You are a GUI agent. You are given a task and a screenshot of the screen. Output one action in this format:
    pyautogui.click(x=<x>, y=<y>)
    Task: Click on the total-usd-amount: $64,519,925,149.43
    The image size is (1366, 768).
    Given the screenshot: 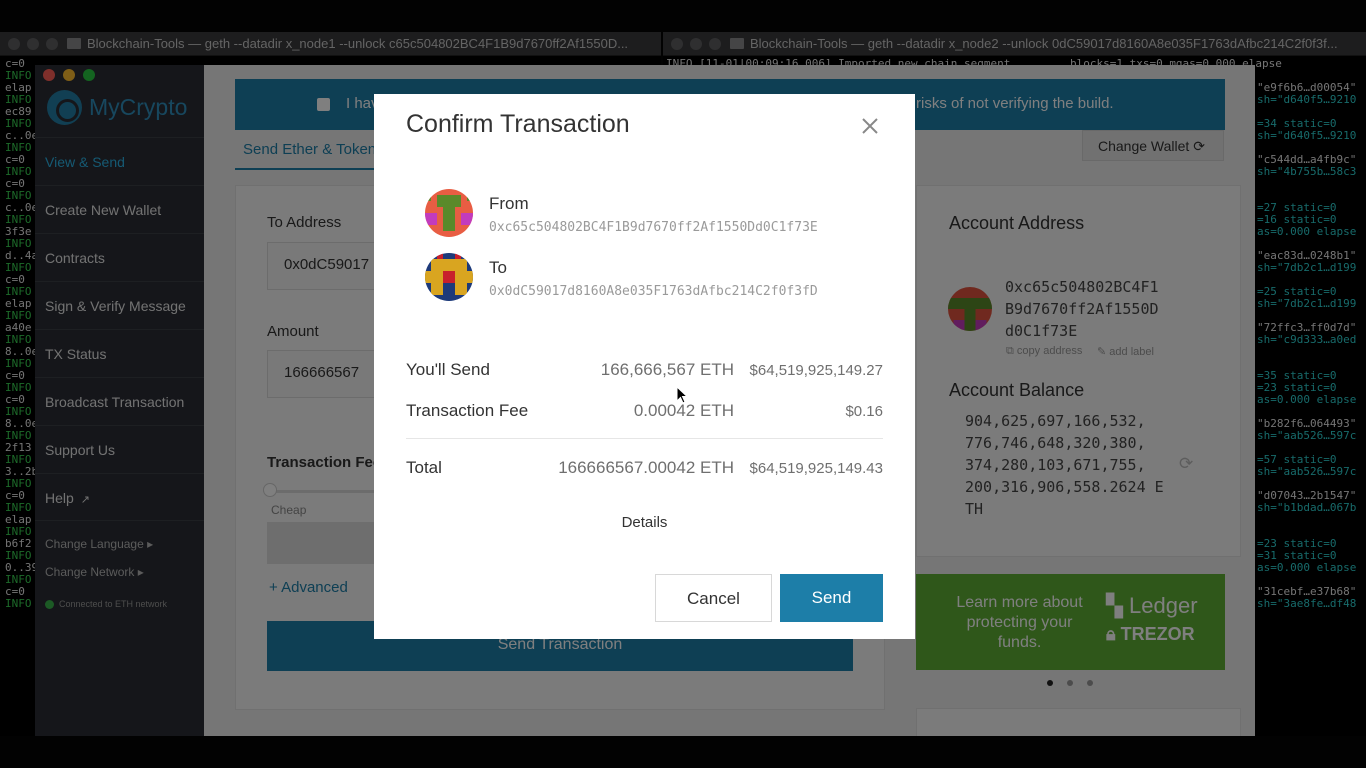 What is the action you would take?
    pyautogui.click(x=816, y=468)
    